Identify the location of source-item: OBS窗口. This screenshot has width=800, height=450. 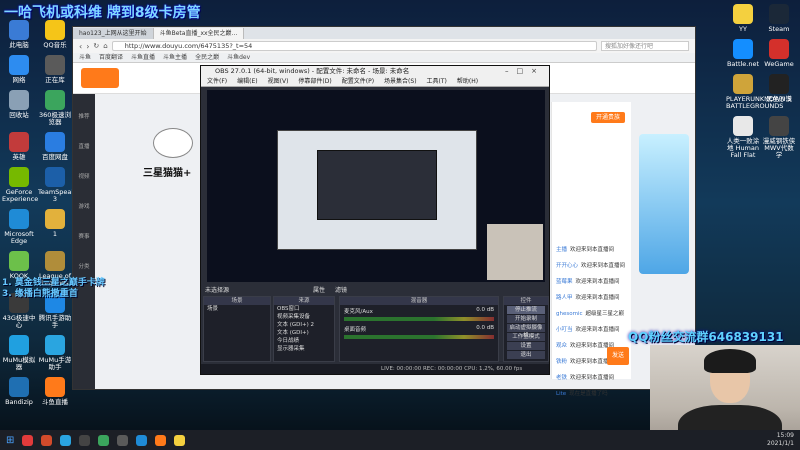
(304, 309).